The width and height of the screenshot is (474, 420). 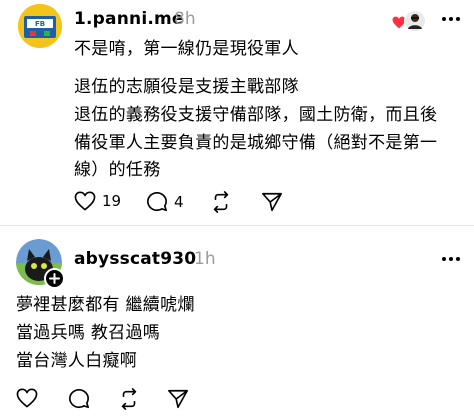 I want to click on avatar: FB, so click(x=40, y=26).